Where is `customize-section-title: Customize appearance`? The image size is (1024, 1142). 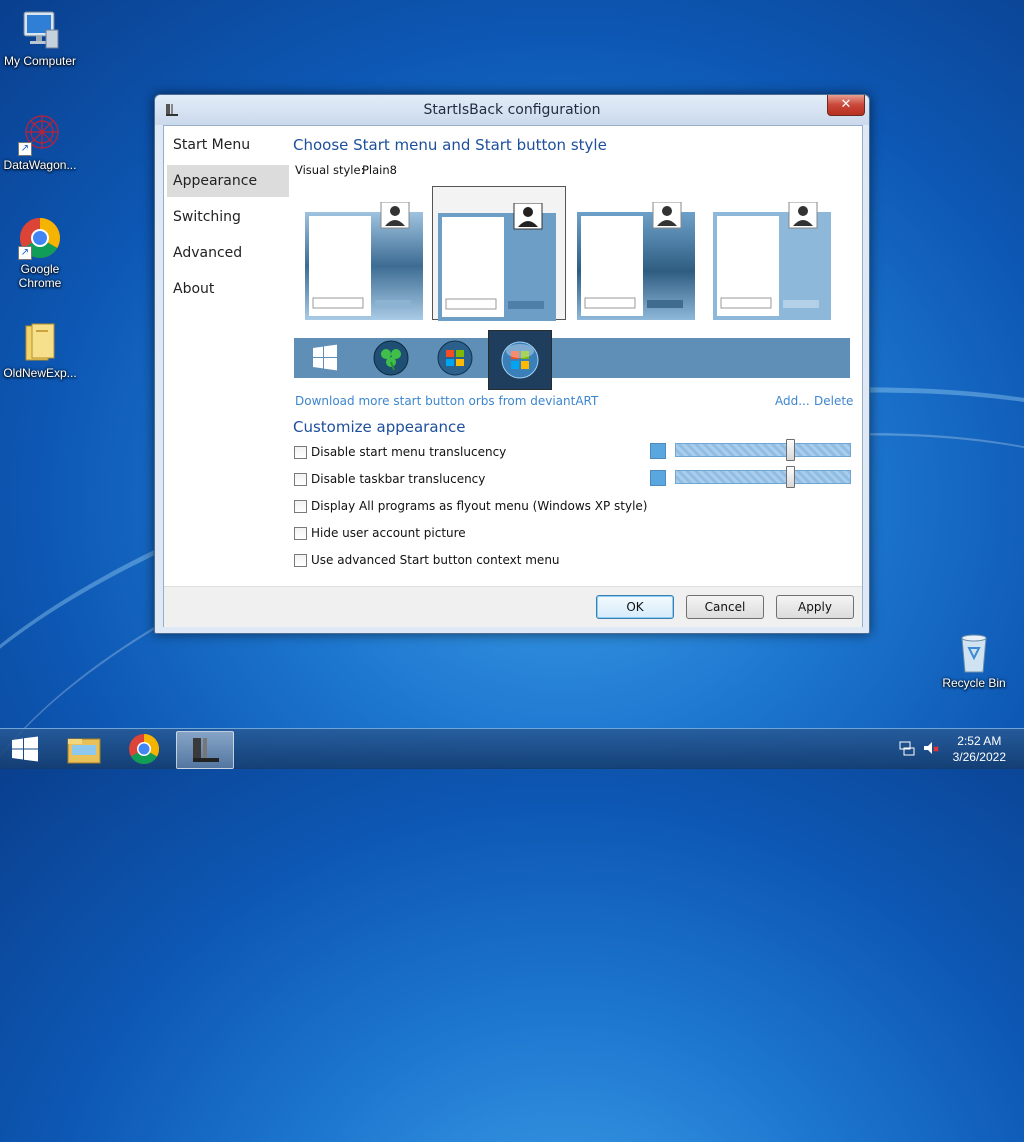
customize-section-title: Customize appearance is located at coordinates (379, 427).